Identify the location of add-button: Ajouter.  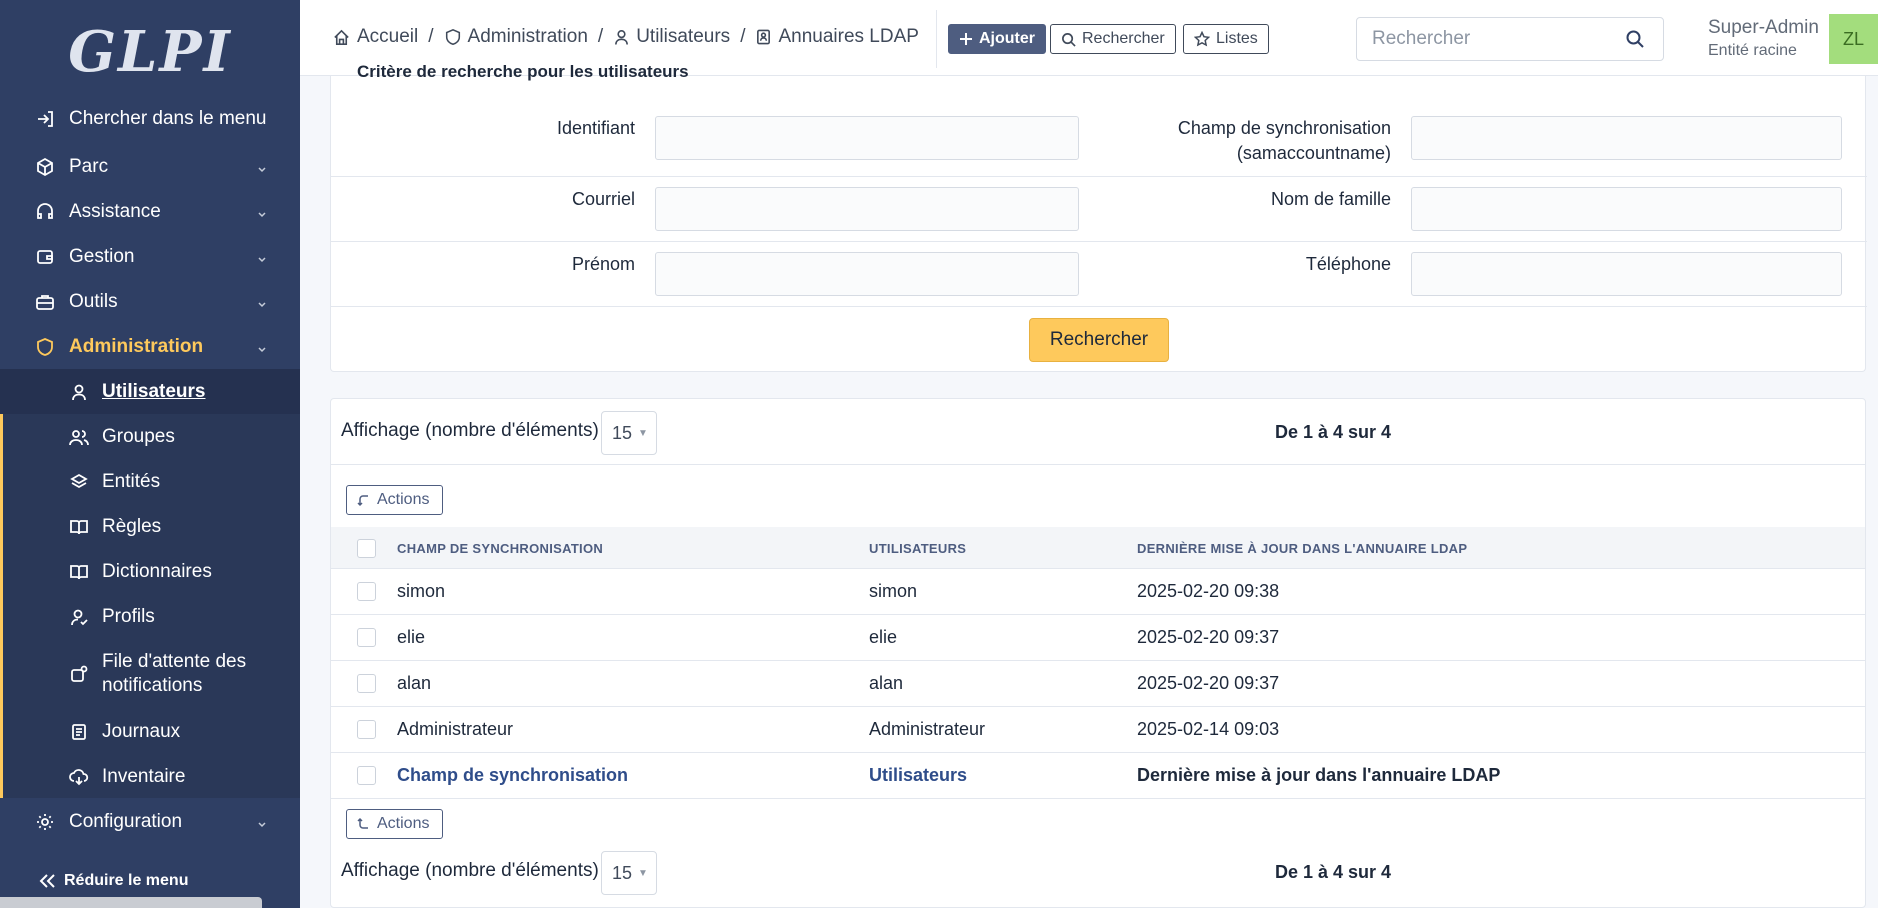
(997, 39).